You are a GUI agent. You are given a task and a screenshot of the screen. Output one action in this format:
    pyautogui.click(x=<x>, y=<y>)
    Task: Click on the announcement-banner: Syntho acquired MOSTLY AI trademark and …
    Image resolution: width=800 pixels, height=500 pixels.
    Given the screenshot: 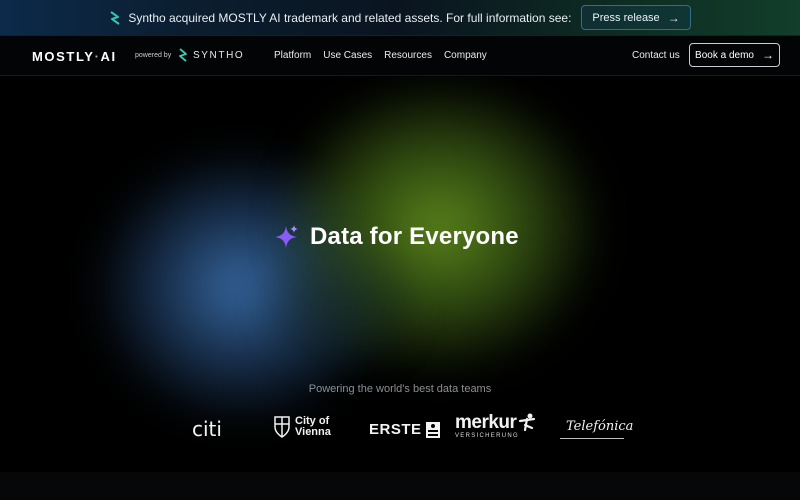 What is the action you would take?
    pyautogui.click(x=400, y=18)
    